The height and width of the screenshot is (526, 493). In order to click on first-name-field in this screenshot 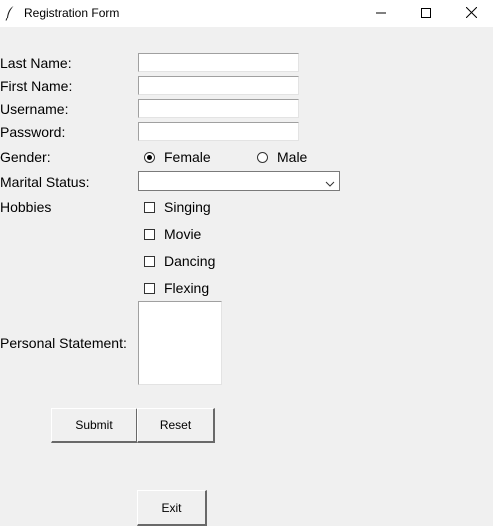, I will do `click(218, 85)`.